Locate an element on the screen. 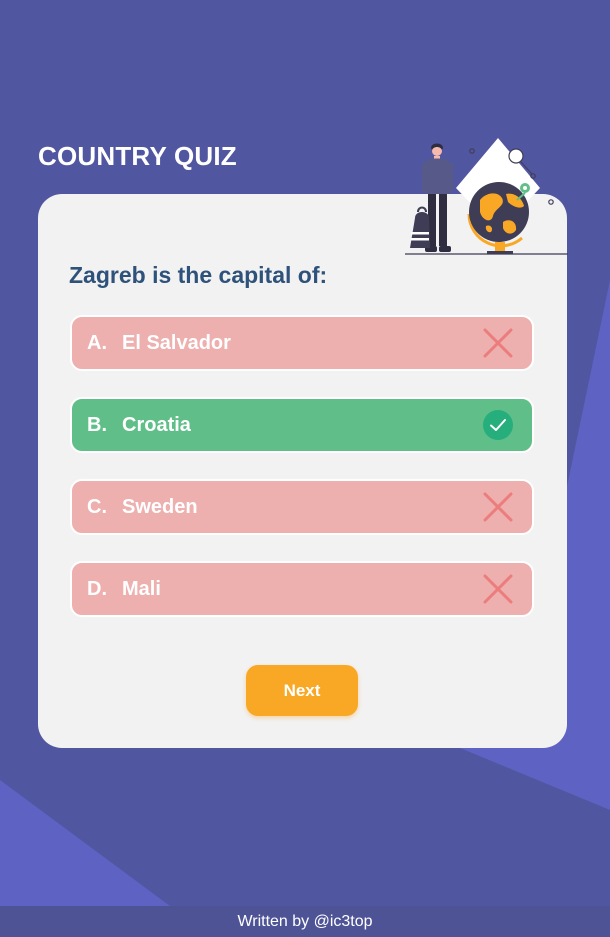 Image resolution: width=610 pixels, height=937 pixels. option-label: Sweden is located at coordinates (160, 506).